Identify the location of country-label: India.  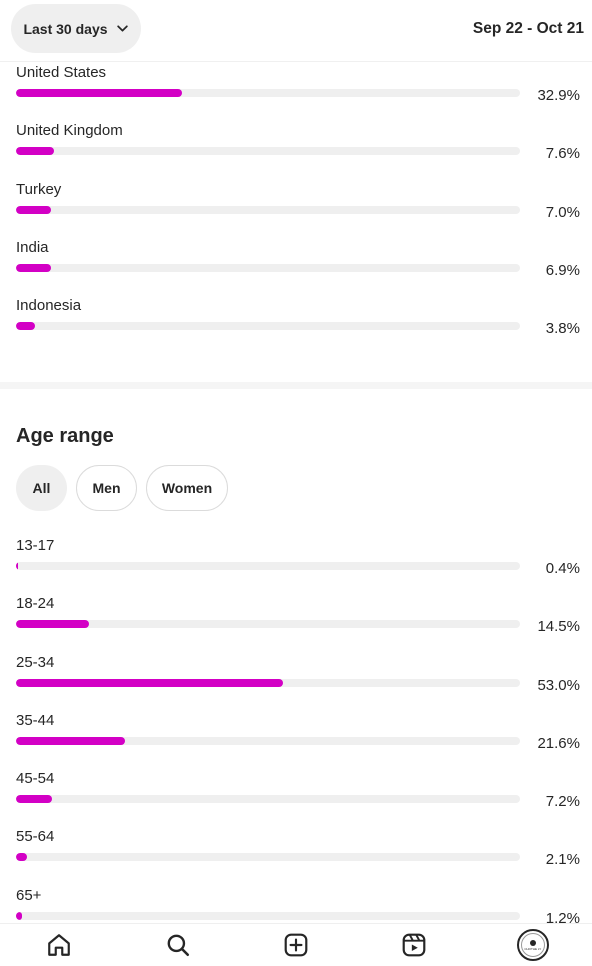
(32, 247).